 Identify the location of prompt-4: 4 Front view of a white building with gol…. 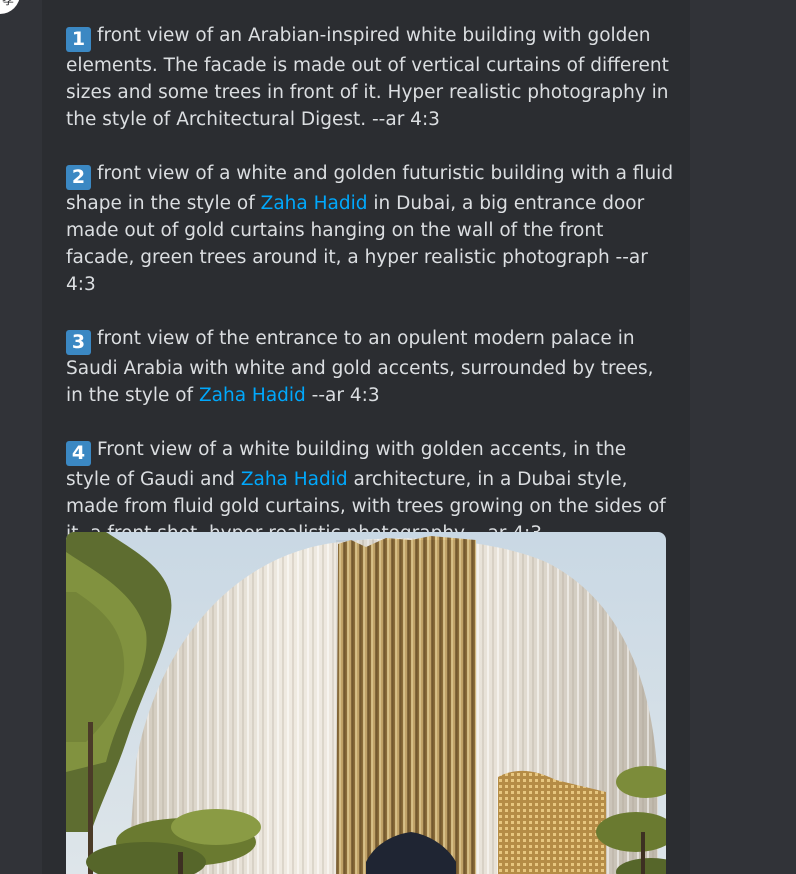
(371, 491).